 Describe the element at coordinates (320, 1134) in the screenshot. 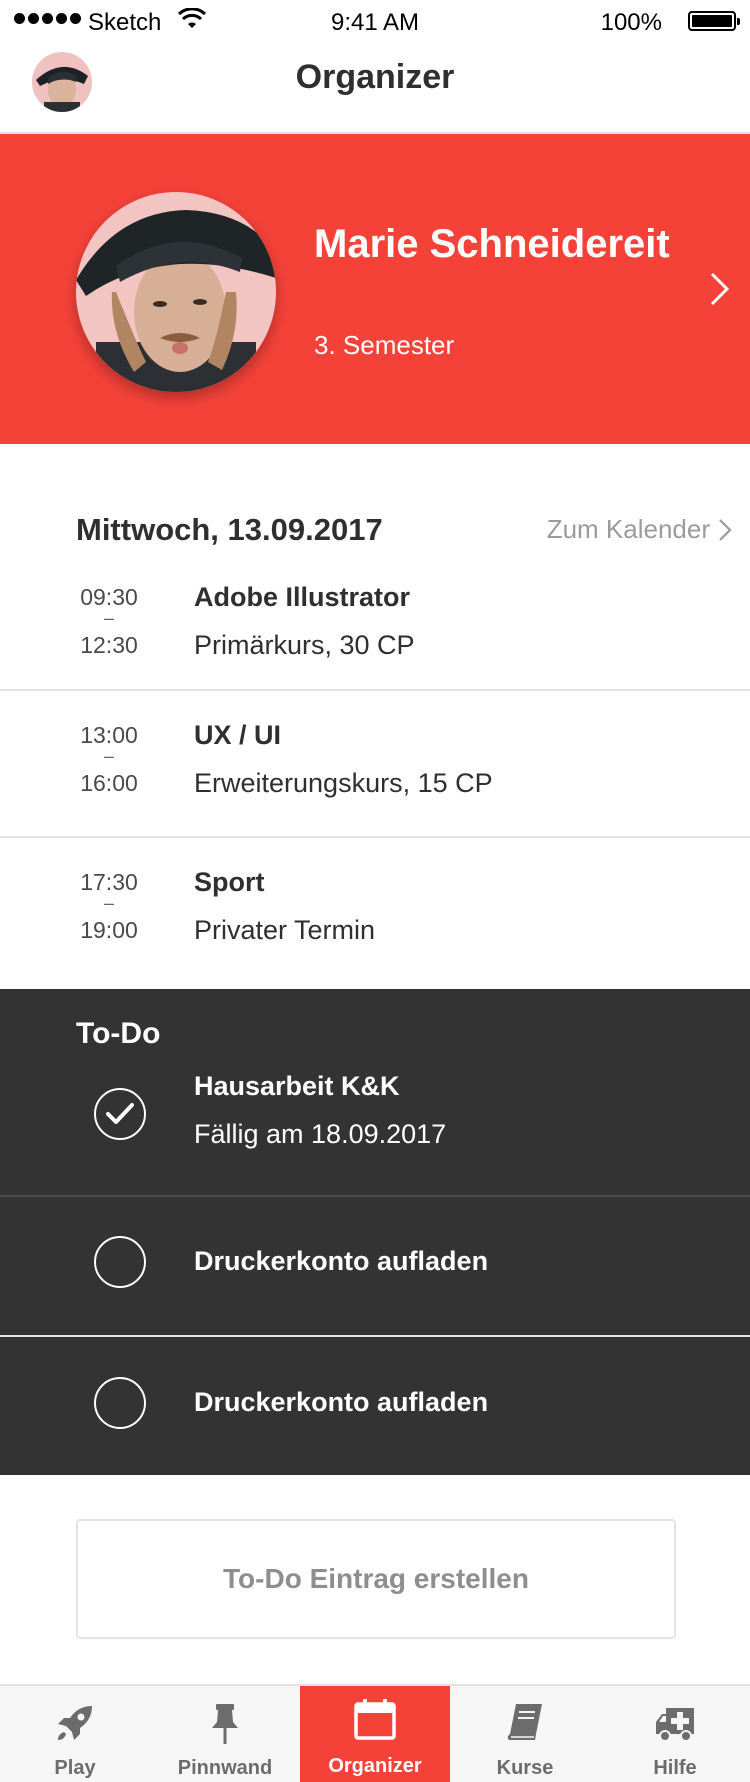

I see `todo-due-date: Fällig am 18.09.2017` at that location.